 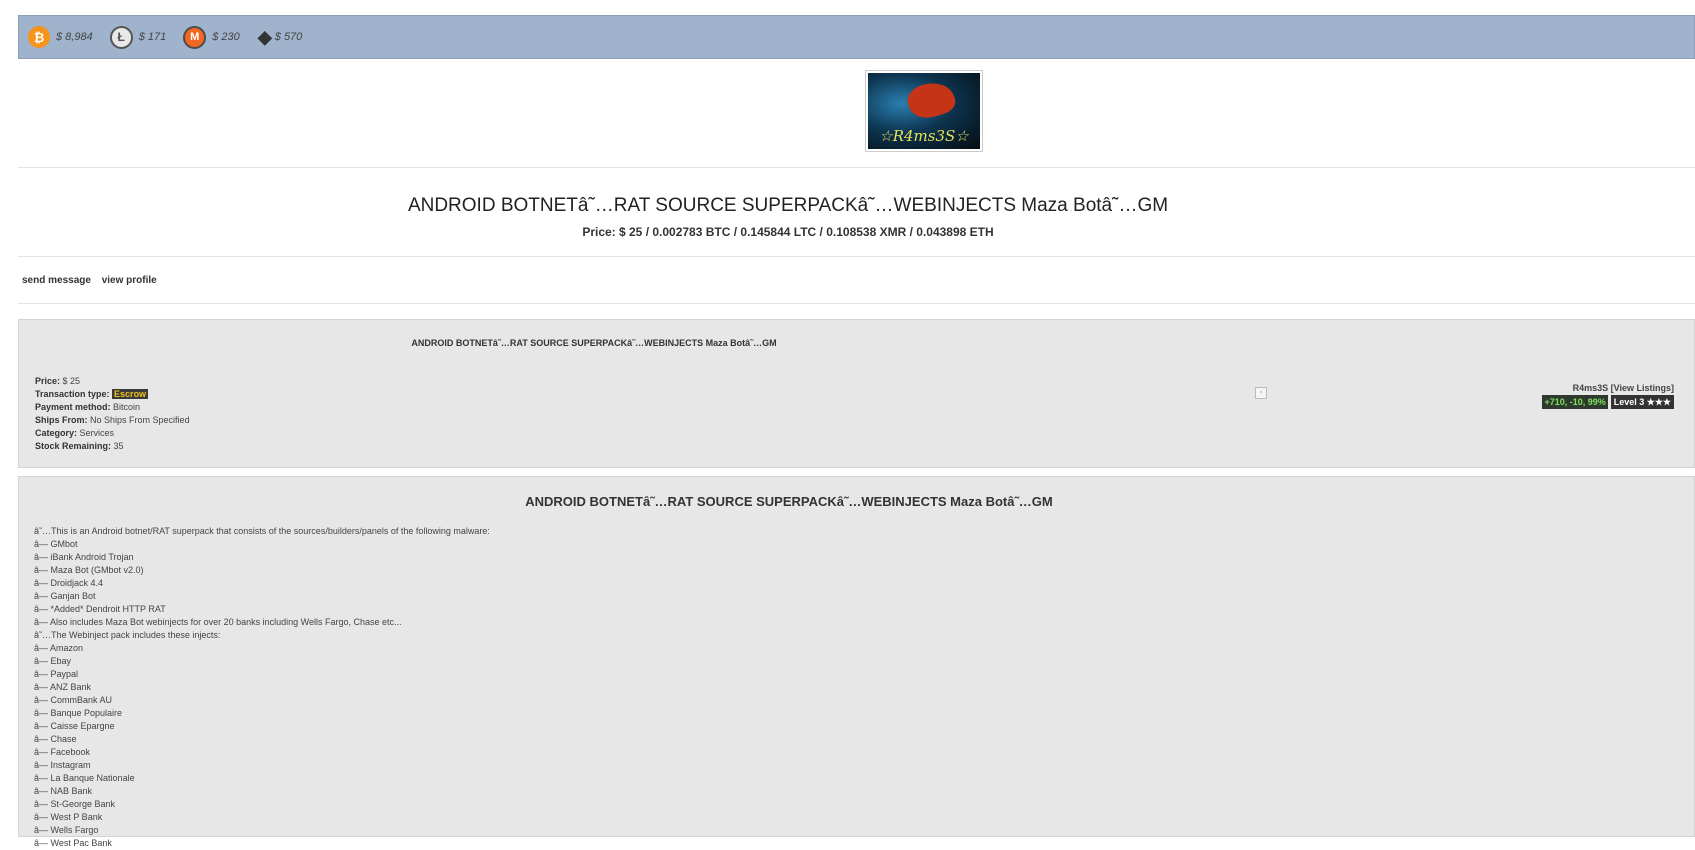 I want to click on ticker-btc: ₿ $ 8,984, so click(x=60, y=37).